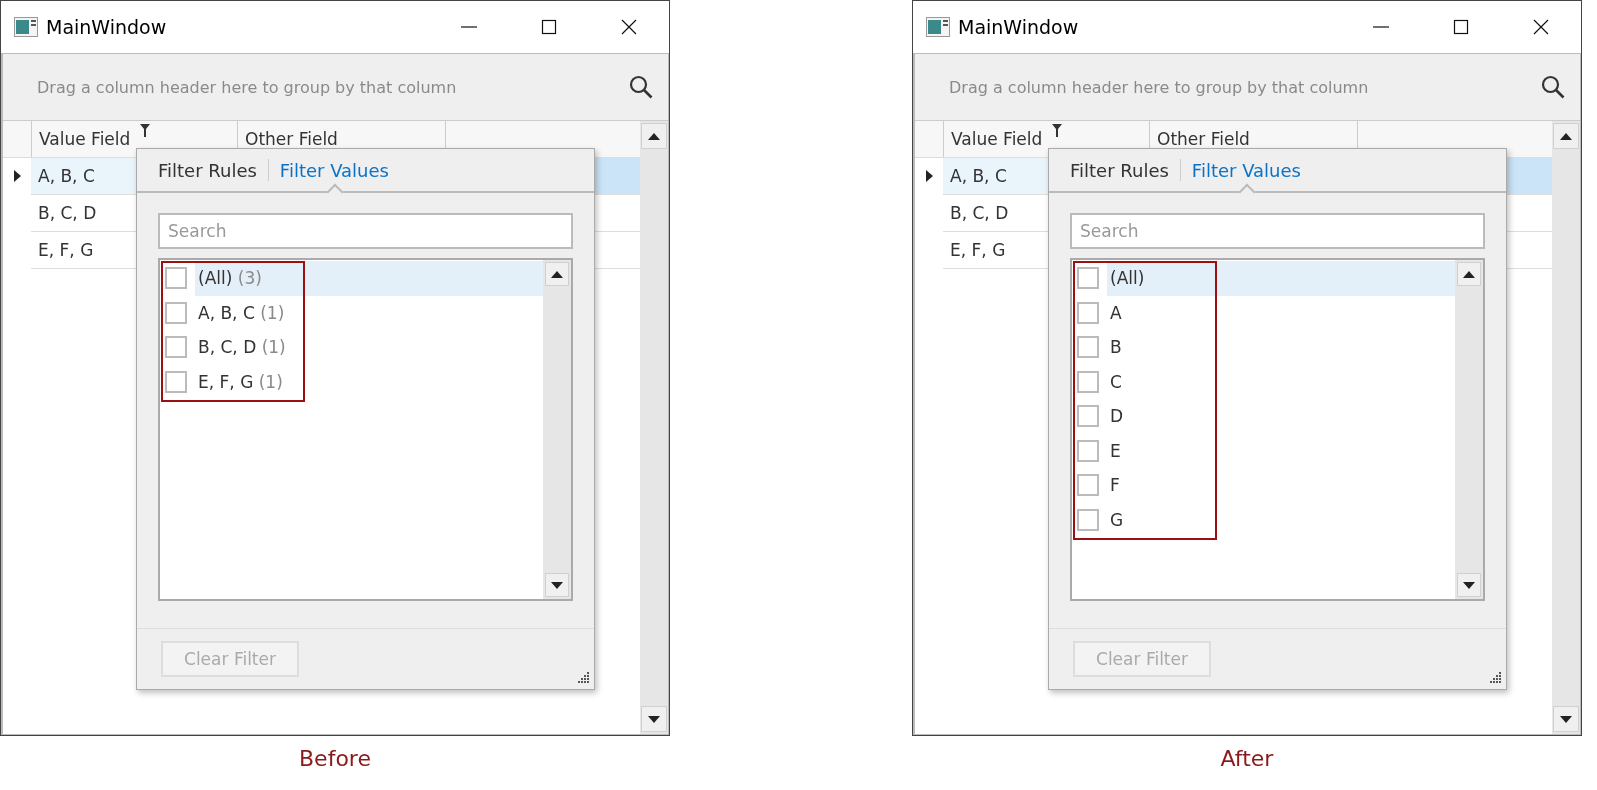 The width and height of the screenshot is (1597, 790). Describe the element at coordinates (1116, 313) in the screenshot. I see `item-label: A` at that location.